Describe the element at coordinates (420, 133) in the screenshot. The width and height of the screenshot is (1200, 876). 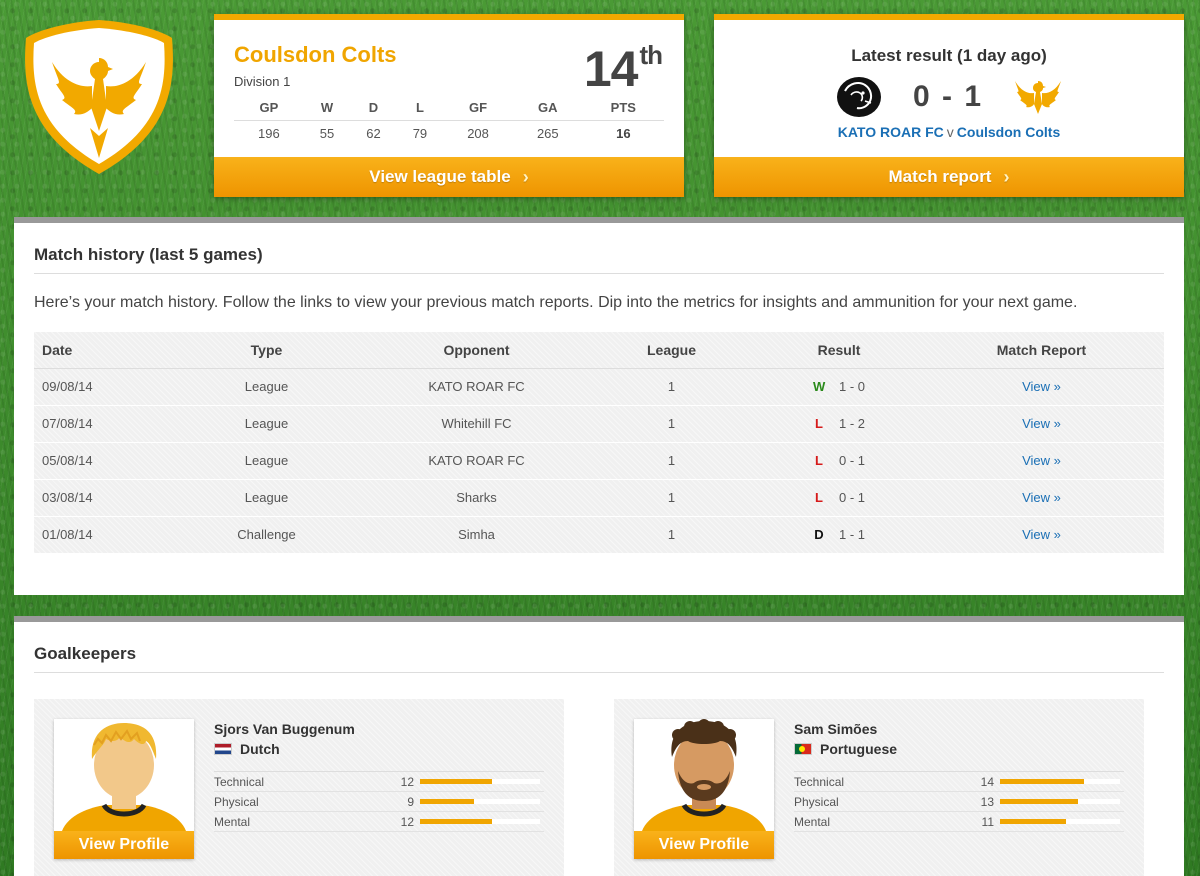
I see `stat-value: 79` at that location.